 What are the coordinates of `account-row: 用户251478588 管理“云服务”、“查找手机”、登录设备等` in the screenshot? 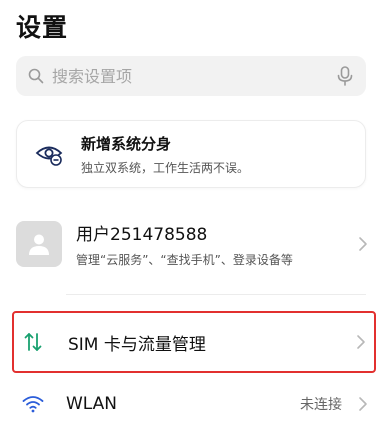 It's located at (194, 244).